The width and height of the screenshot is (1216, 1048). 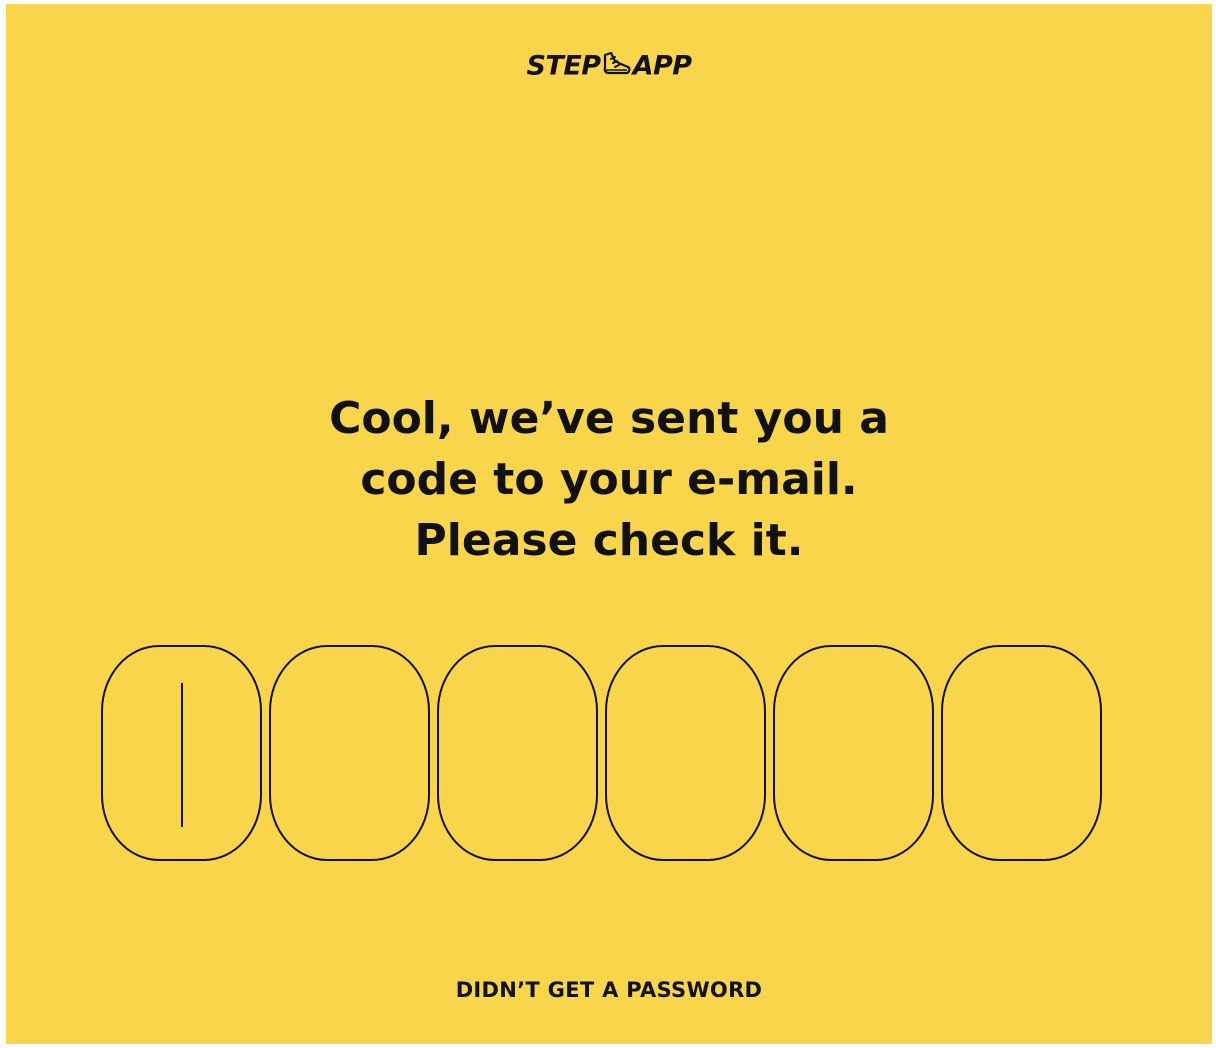 What do you see at coordinates (609, 418) in the screenshot?
I see `heading-line-1: Cool, we’ve sent you a` at bounding box center [609, 418].